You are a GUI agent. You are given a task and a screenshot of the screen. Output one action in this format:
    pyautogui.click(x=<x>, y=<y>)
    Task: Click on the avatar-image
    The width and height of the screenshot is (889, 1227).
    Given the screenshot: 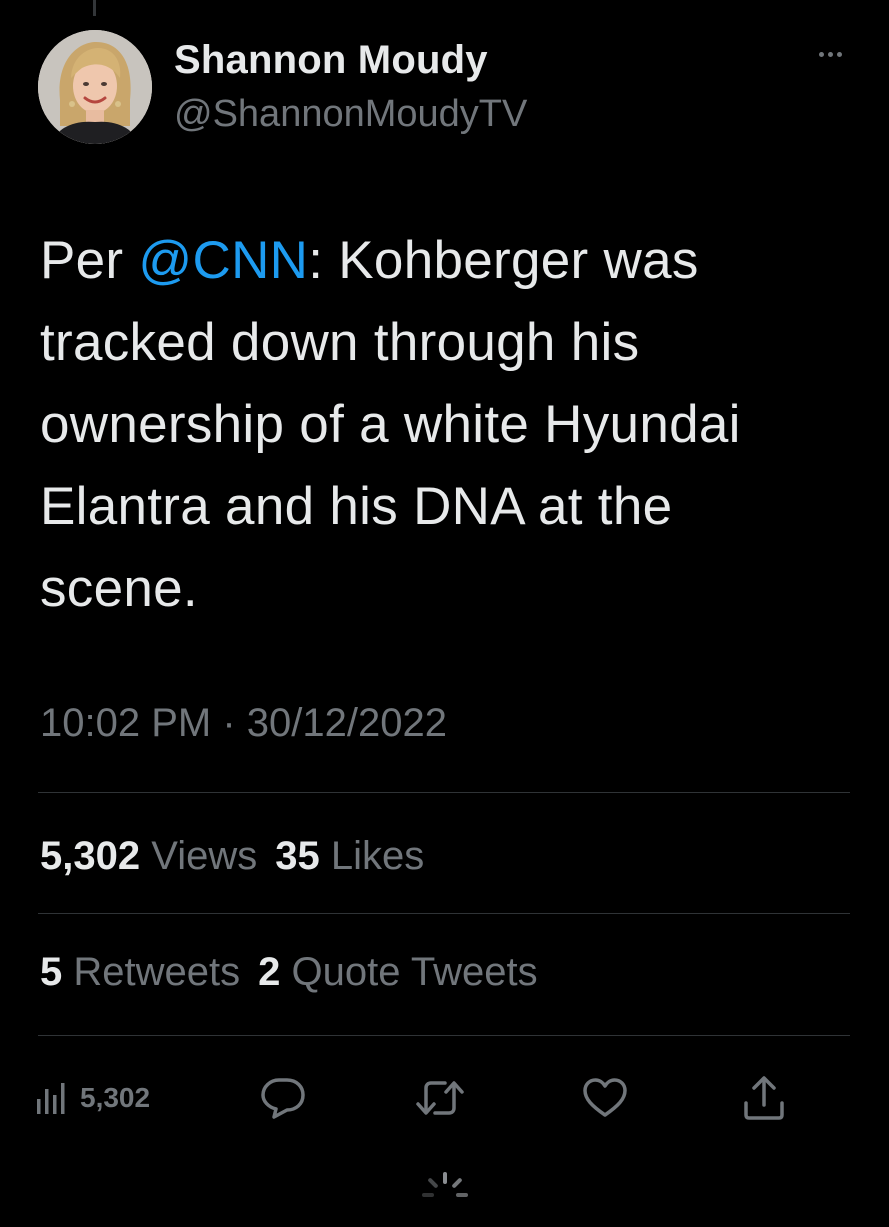 What is the action you would take?
    pyautogui.click(x=95, y=87)
    